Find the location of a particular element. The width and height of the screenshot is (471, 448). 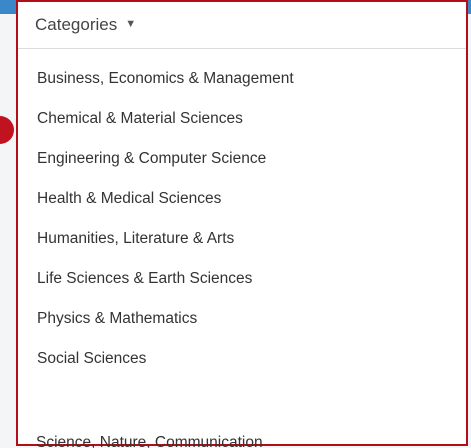

category-item-physics: Physics & Mathematics is located at coordinates (242, 319).